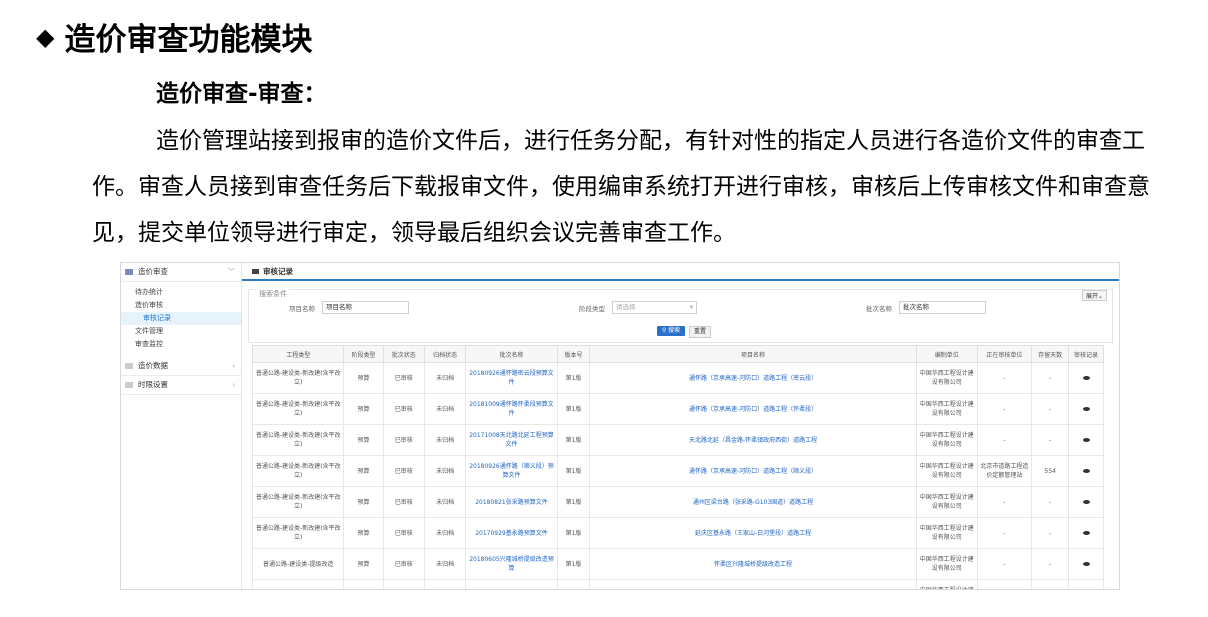 Image resolution: width=1208 pixels, height=617 pixels. Describe the element at coordinates (181, 385) in the screenshot. I see `sidebar-group-time-settings: 时限设置 ›` at that location.